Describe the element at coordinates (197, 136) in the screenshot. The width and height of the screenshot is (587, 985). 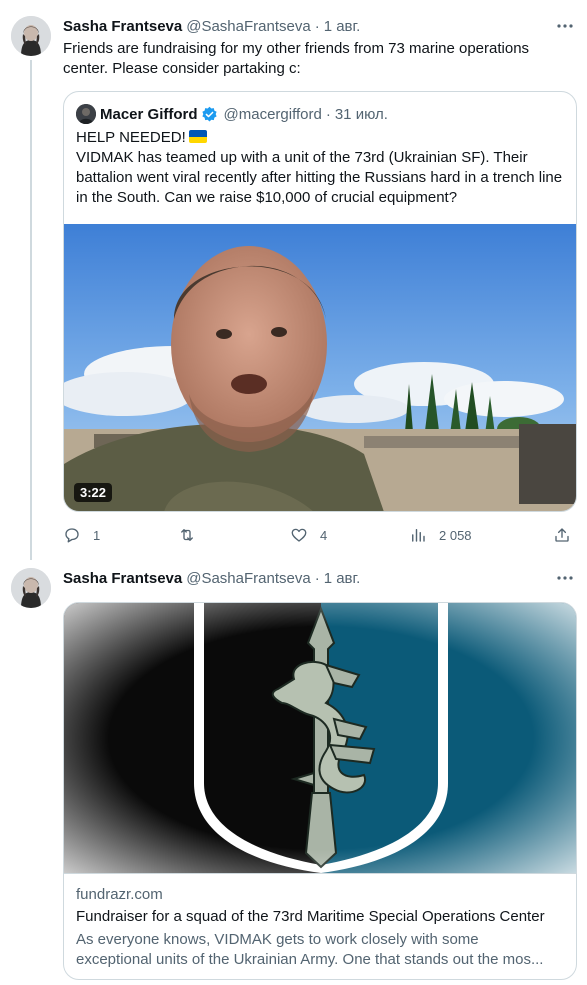
I see `ukraine-flag-icon` at that location.